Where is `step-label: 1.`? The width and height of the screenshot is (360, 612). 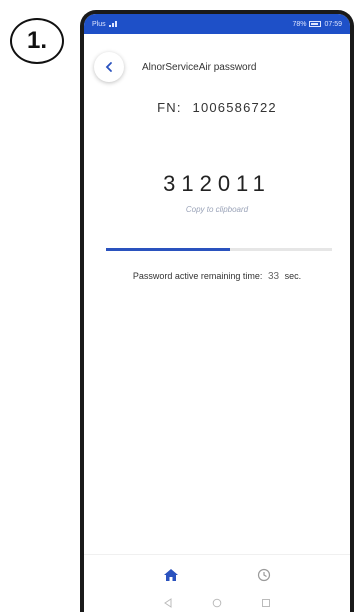
step-label: 1. is located at coordinates (36, 40).